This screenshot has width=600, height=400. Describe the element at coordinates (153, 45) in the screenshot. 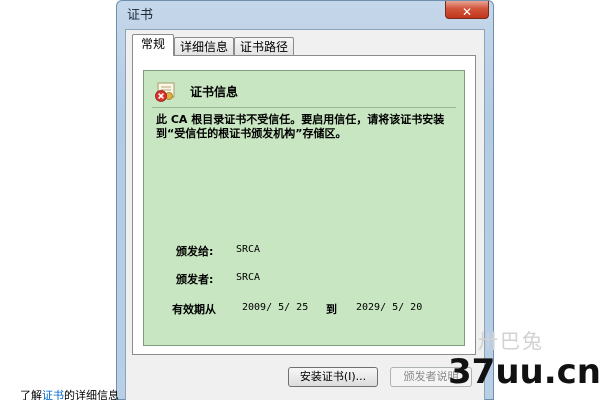

I see `tab-general: 常规` at that location.